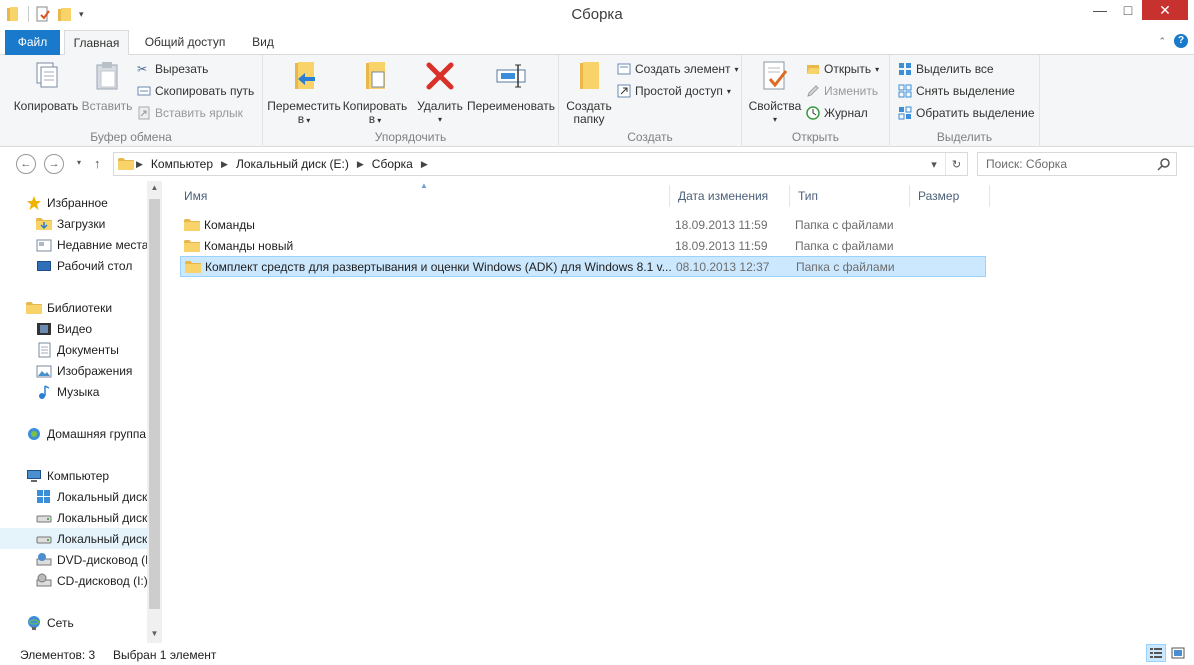 This screenshot has width=1194, height=665. I want to click on new-item-button: Создать элемент ▾, so click(678, 69).